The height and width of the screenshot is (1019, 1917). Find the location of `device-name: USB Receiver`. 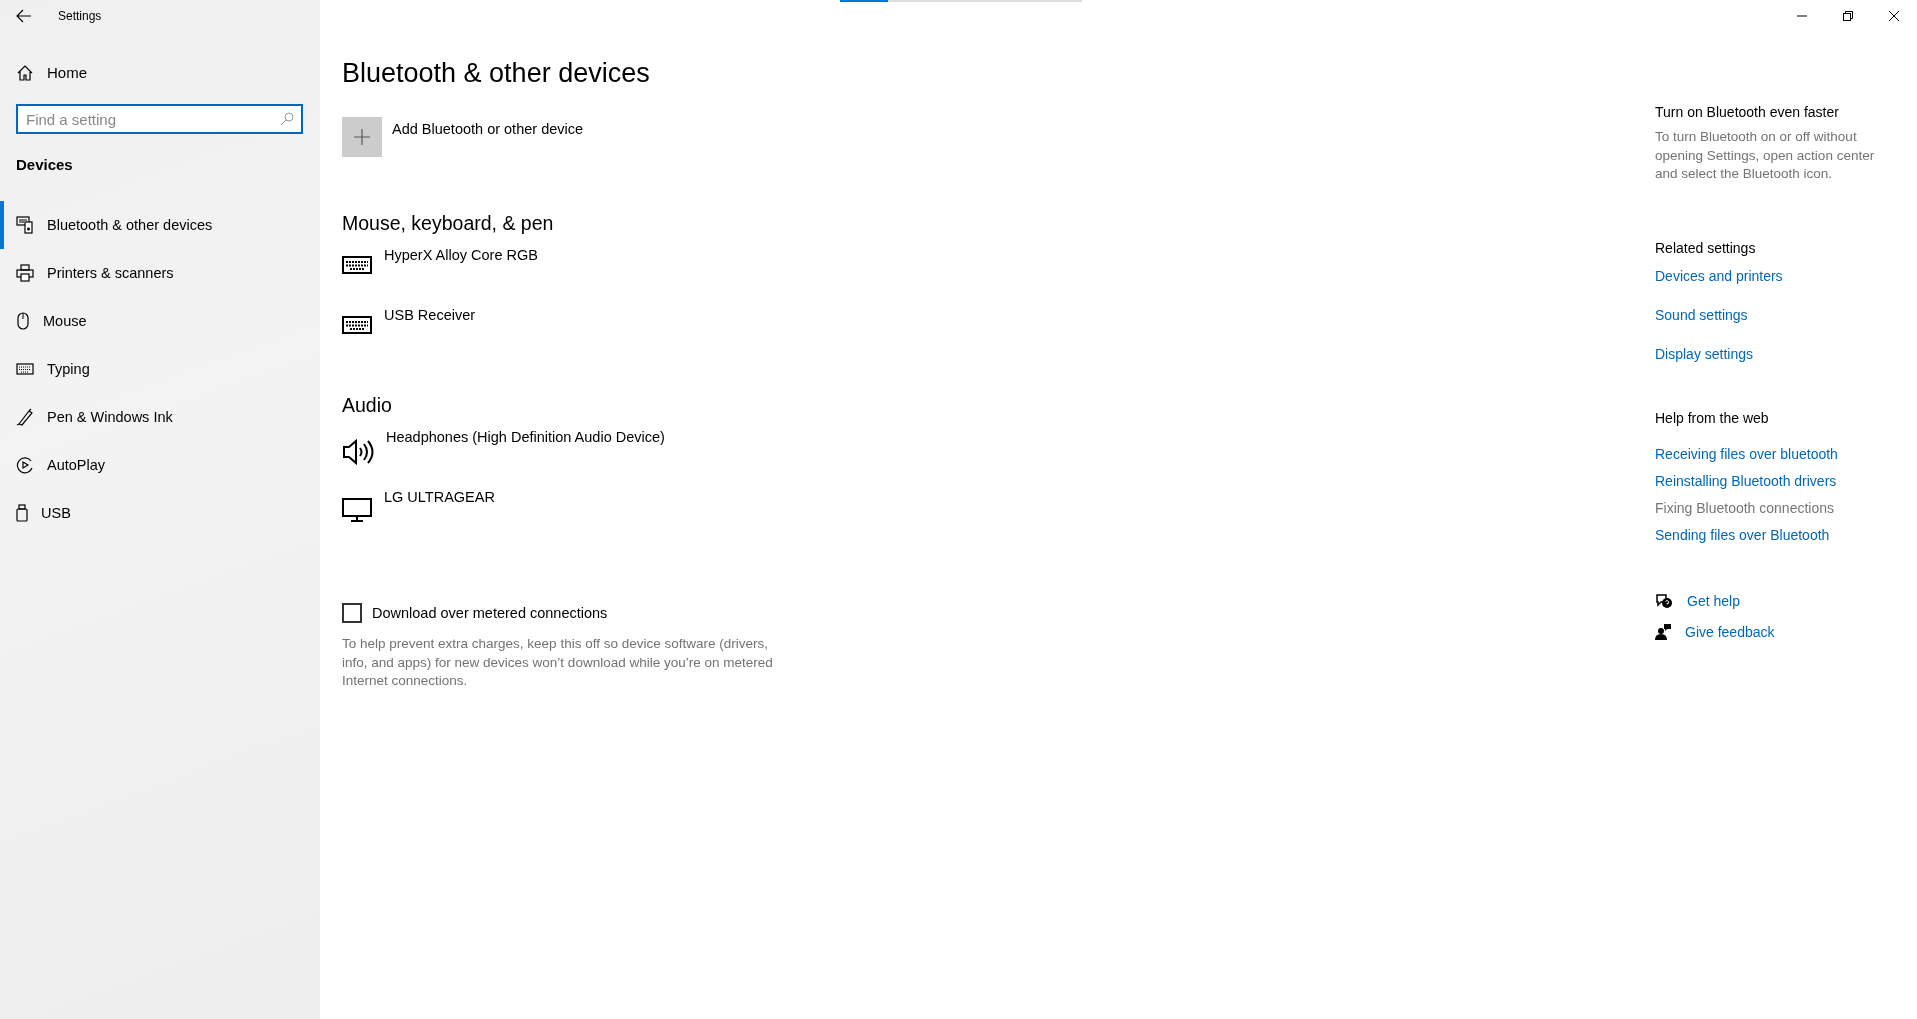

device-name: USB Receiver is located at coordinates (430, 315).